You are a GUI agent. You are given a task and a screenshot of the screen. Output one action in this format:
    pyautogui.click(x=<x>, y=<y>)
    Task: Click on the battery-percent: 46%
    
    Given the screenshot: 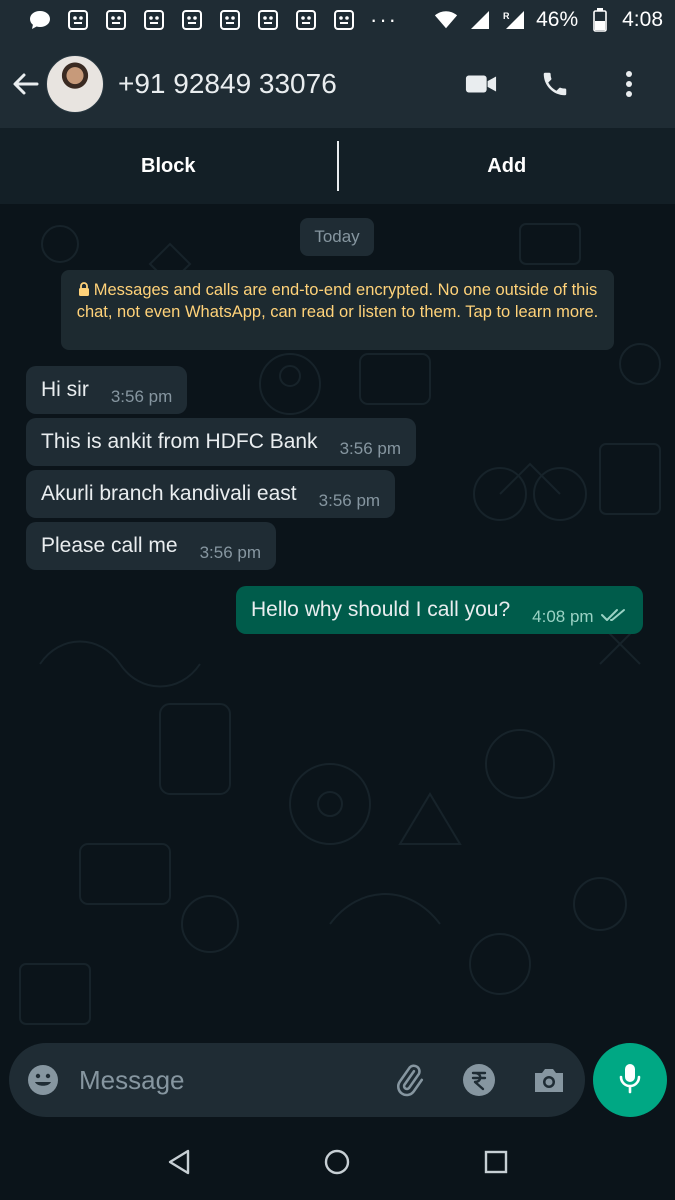 What is the action you would take?
    pyautogui.click(x=557, y=19)
    